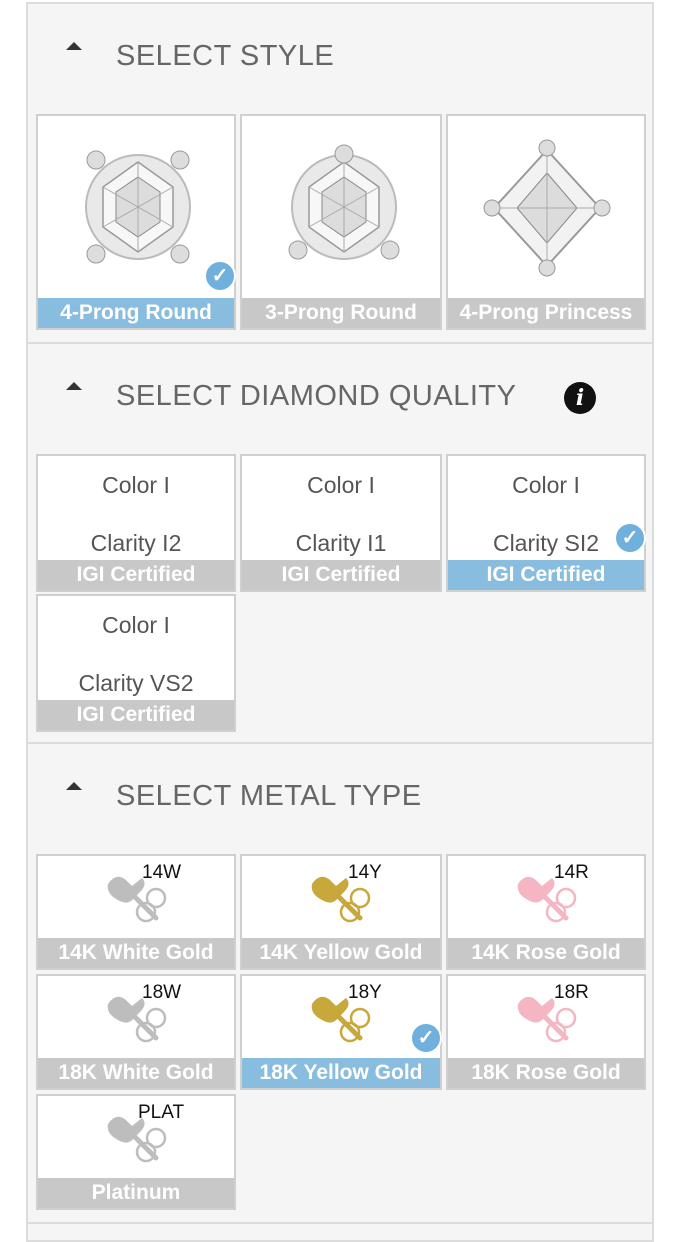  I want to click on metal-label: 18K Rose Gold, so click(546, 1073).